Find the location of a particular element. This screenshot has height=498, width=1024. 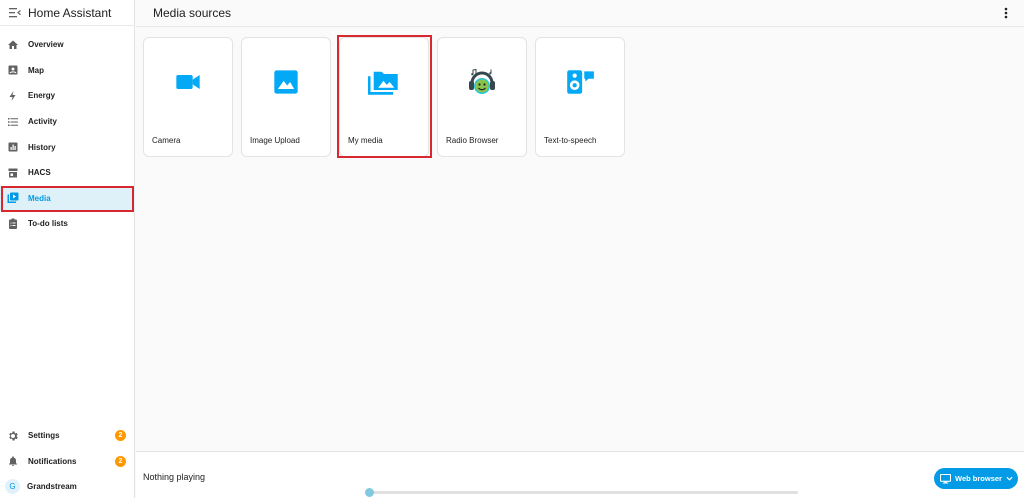

sidebar-item-todo-lists: To-do lists is located at coordinates (67, 224).